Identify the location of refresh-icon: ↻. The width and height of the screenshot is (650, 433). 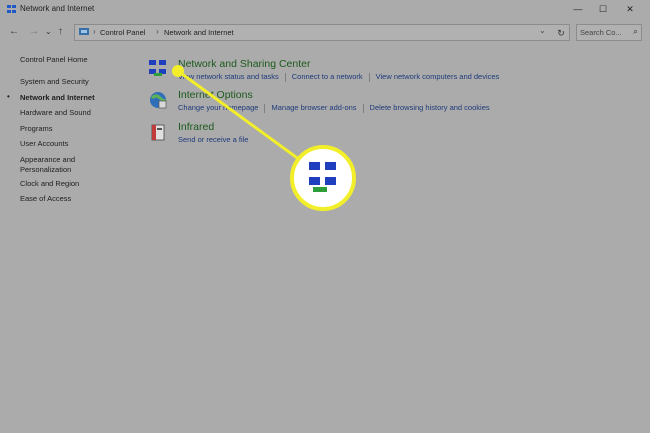
(561, 33).